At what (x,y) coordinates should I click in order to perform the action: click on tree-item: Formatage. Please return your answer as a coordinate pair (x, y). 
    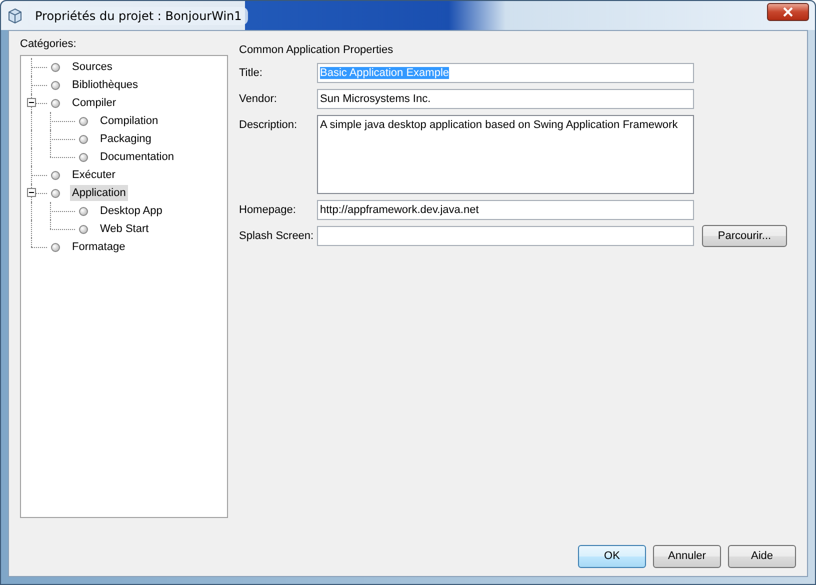
    Looking at the image, I should click on (99, 247).